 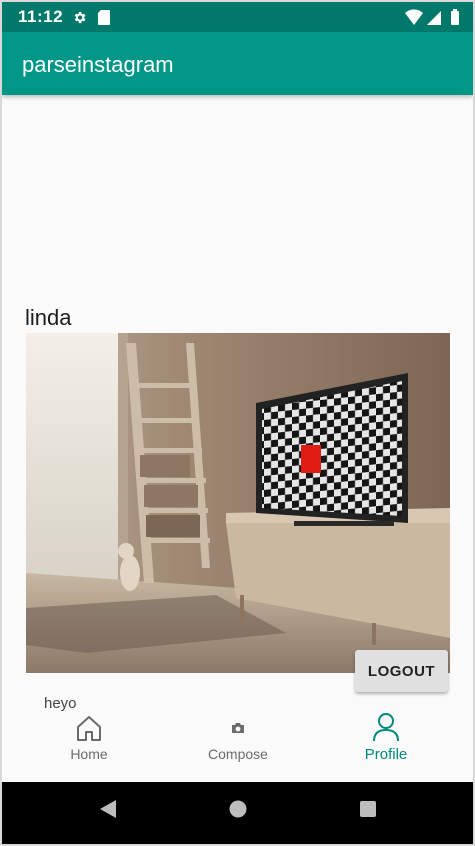 I want to click on status-icons, so click(x=432, y=17).